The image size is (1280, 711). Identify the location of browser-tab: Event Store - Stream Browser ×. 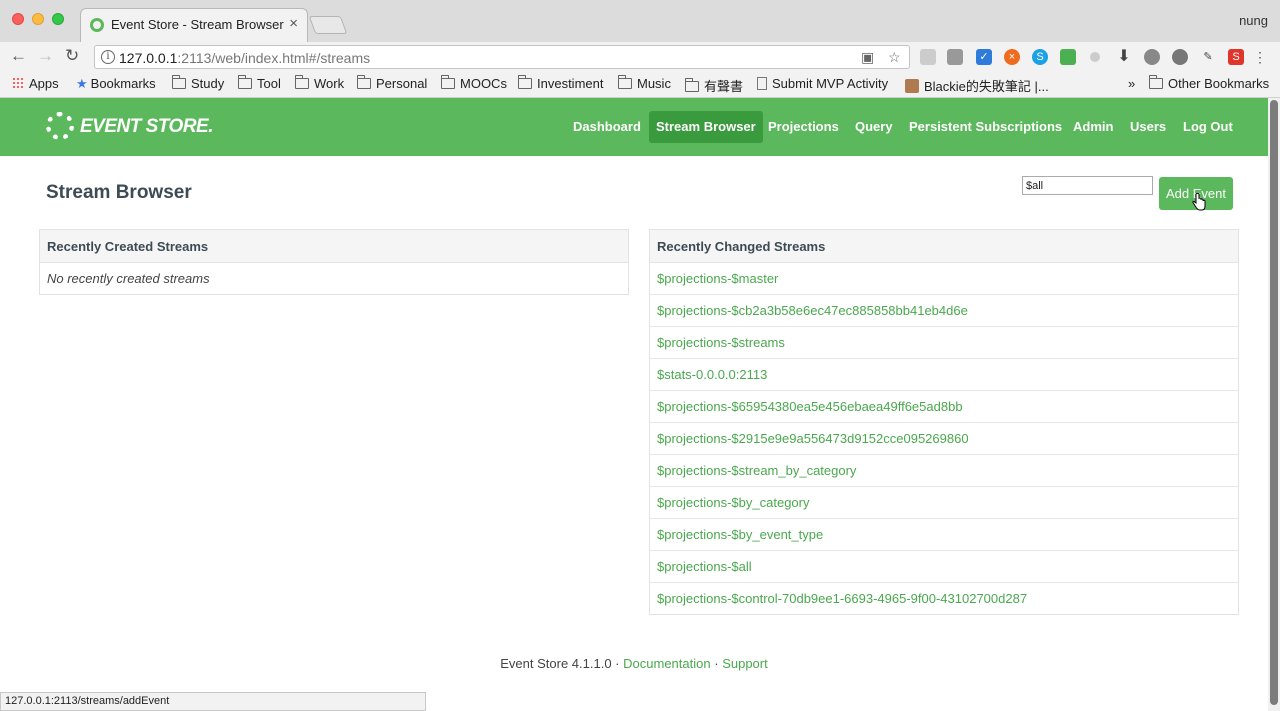
(194, 25).